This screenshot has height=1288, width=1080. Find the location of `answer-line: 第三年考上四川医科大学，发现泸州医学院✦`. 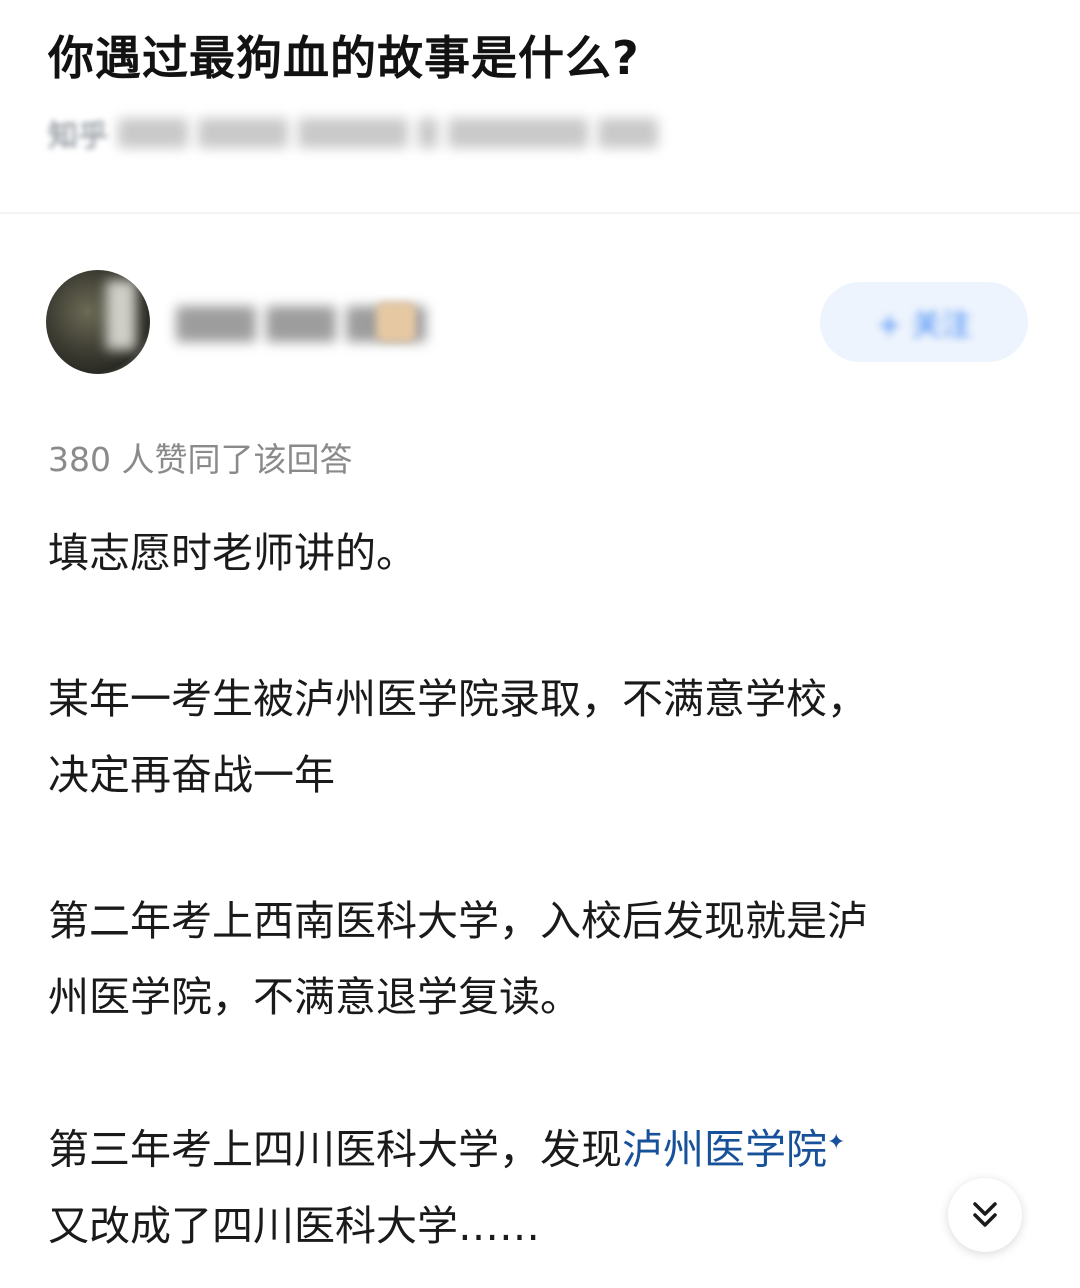

answer-line: 第三年考上四川医科大学，发现泸州医学院✦ is located at coordinates (543, 1146).